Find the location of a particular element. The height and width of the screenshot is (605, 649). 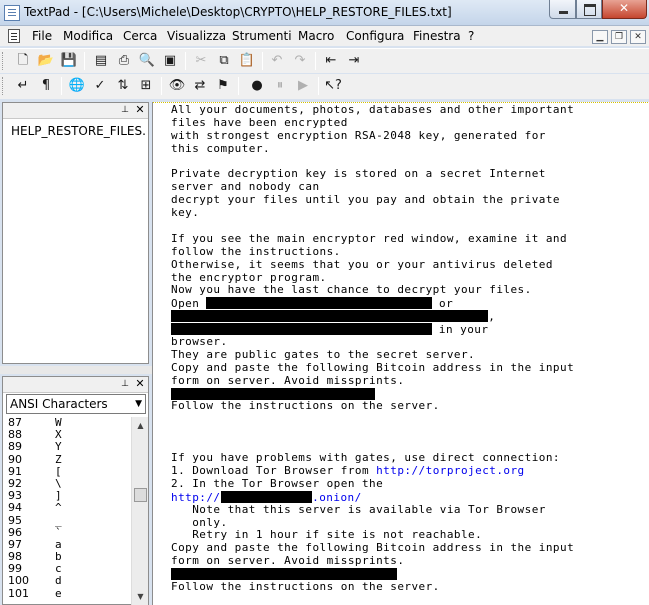

menu-help: ? is located at coordinates (471, 36).